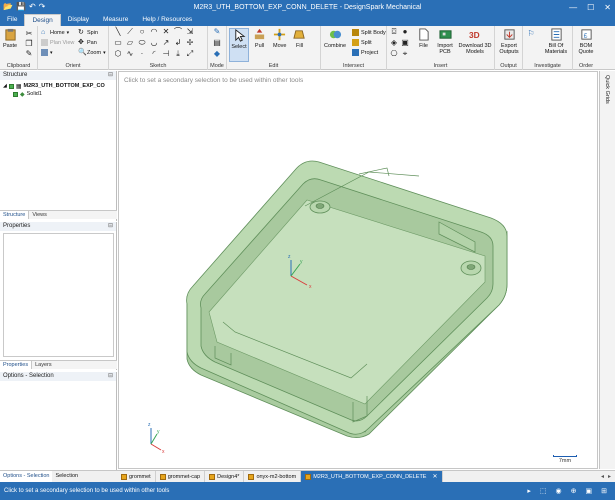 The image size is (615, 500). Describe the element at coordinates (58, 94) in the screenshot. I see `tree-item-solid1: ◆ Solid1` at that location.